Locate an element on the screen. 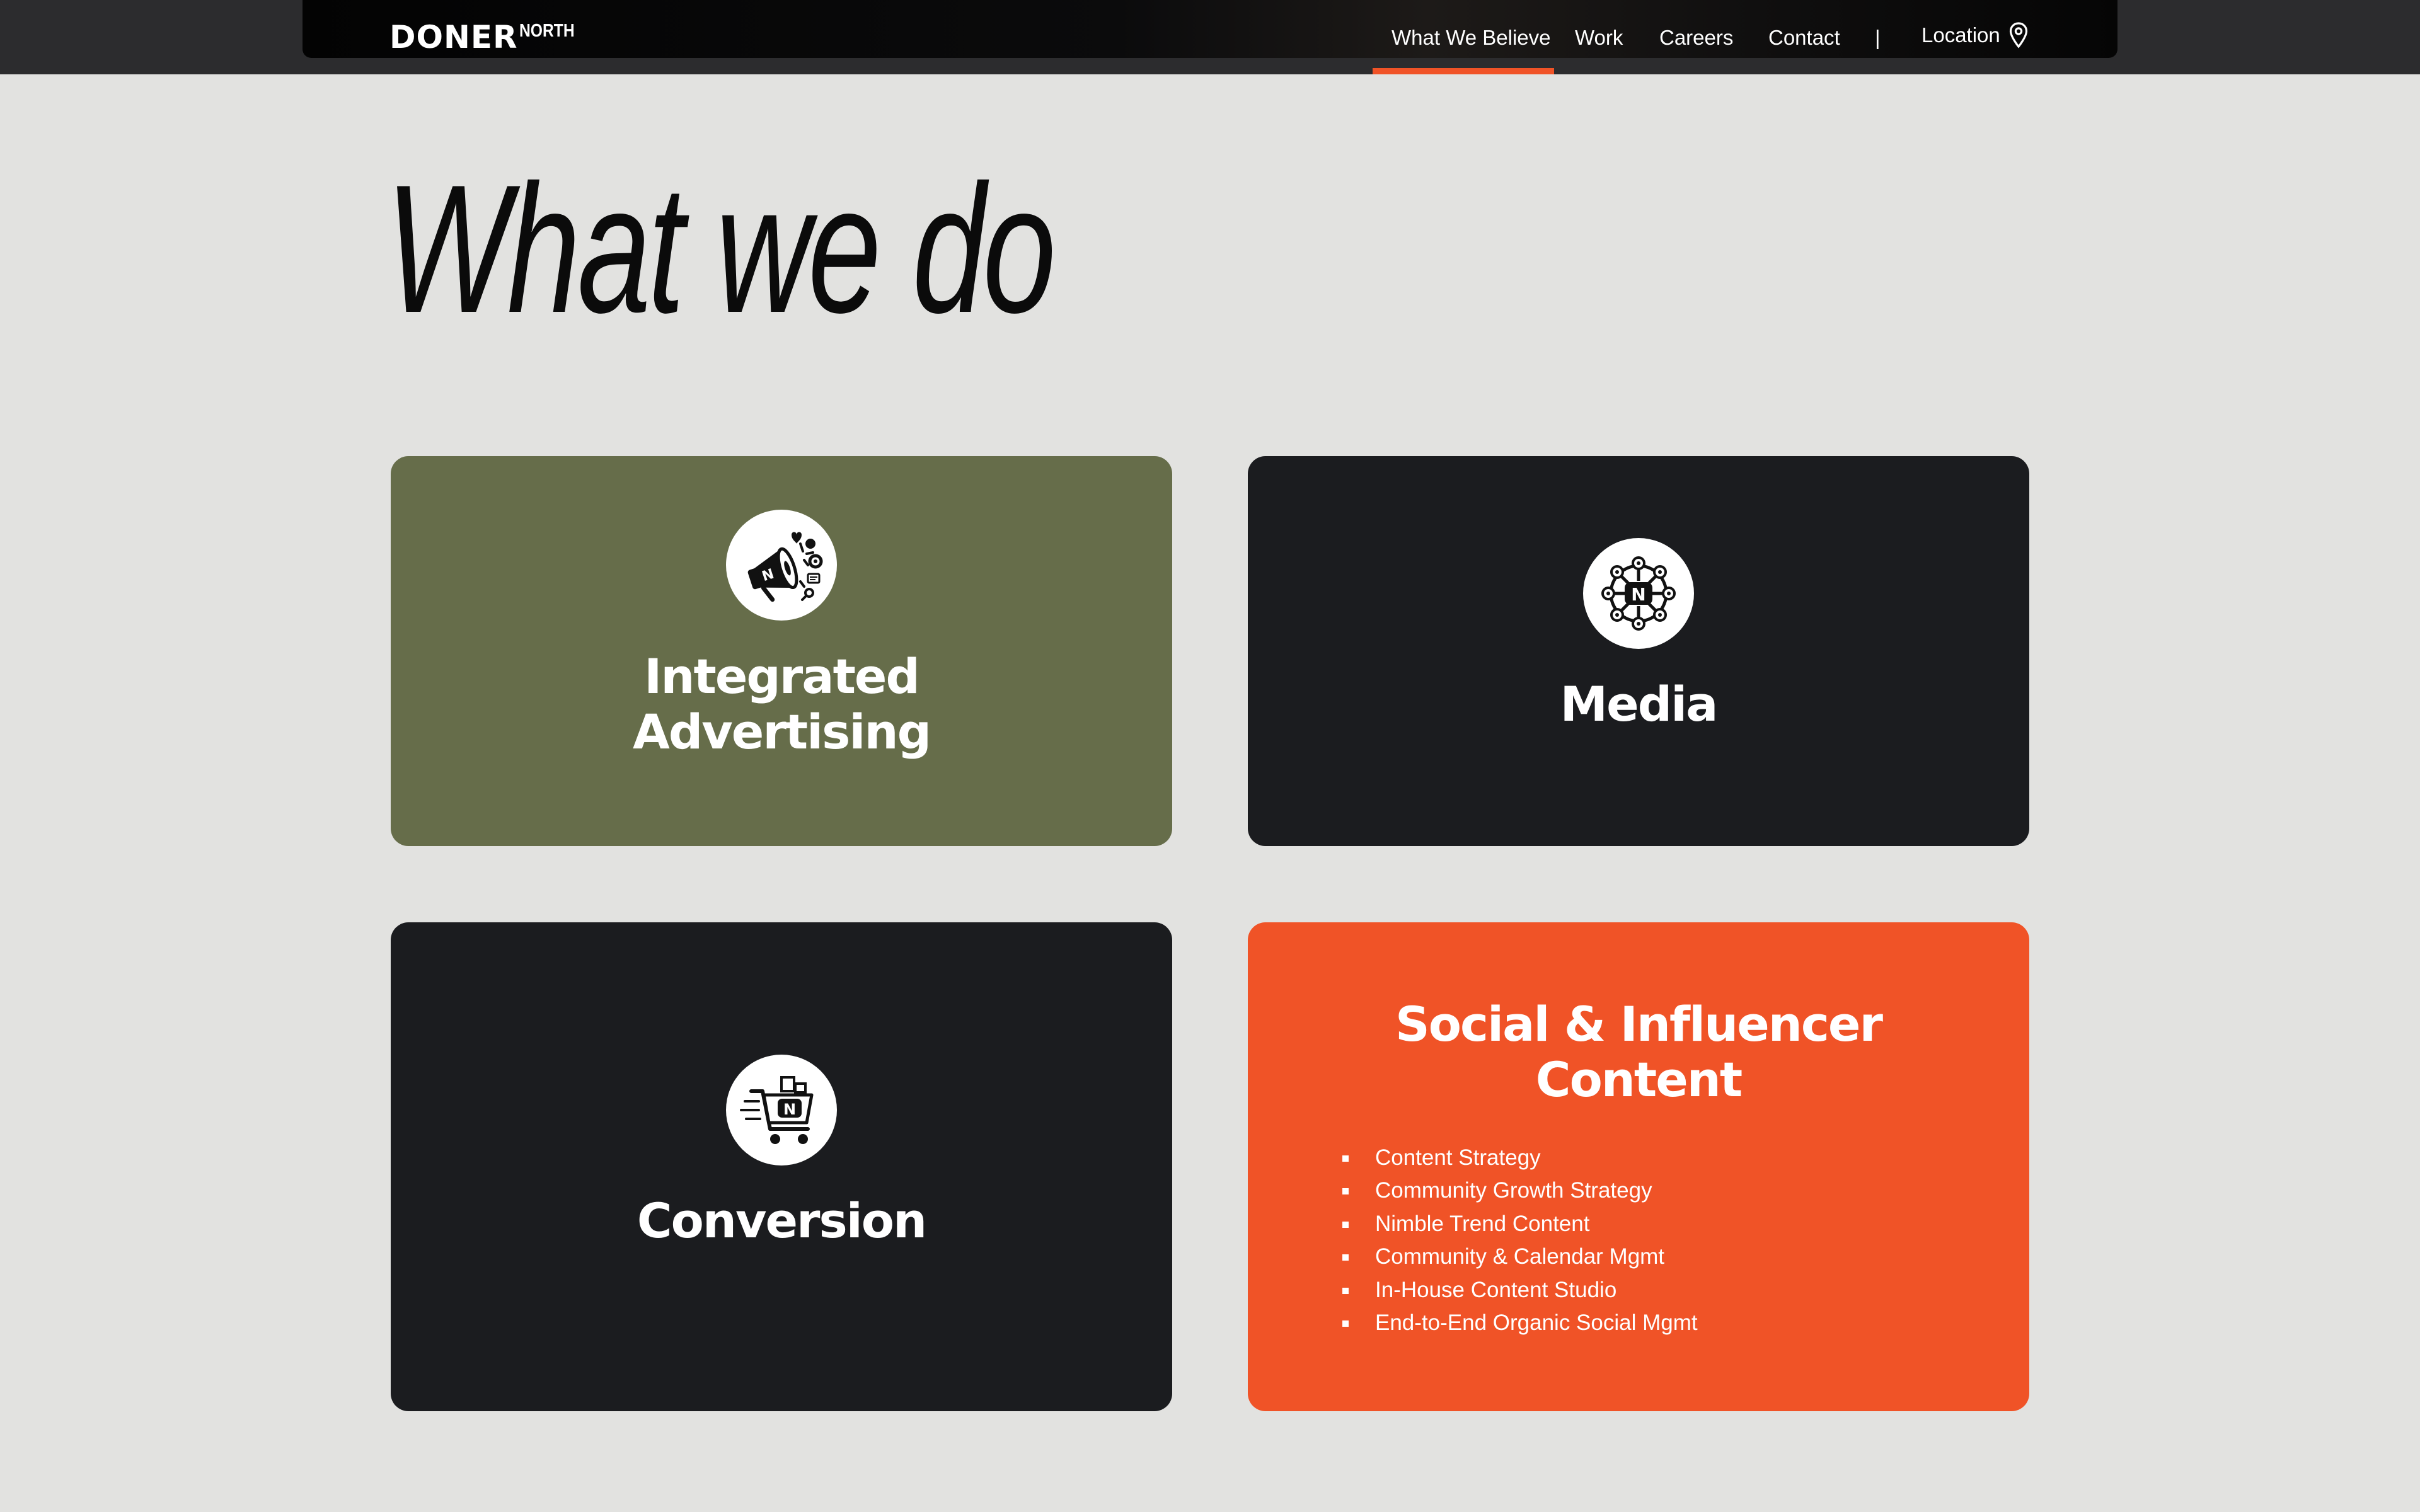 The image size is (2420, 1512). location-label: Location is located at coordinates (1961, 35).